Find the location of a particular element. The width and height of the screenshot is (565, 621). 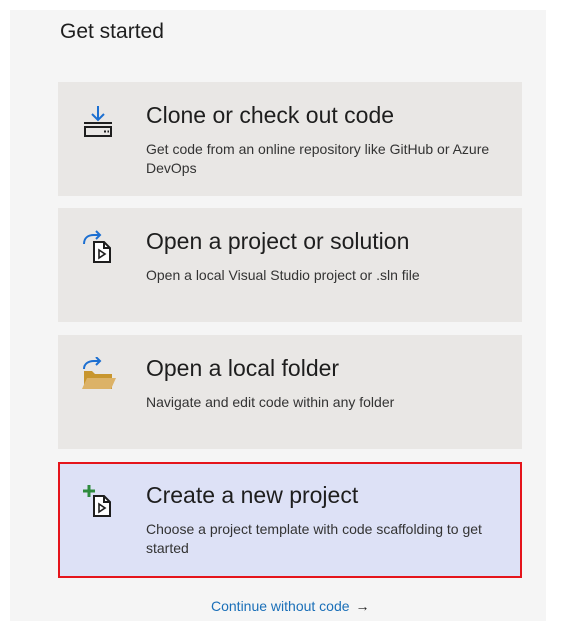

continue-without-code-link: Continue without code → is located at coordinates (290, 606).